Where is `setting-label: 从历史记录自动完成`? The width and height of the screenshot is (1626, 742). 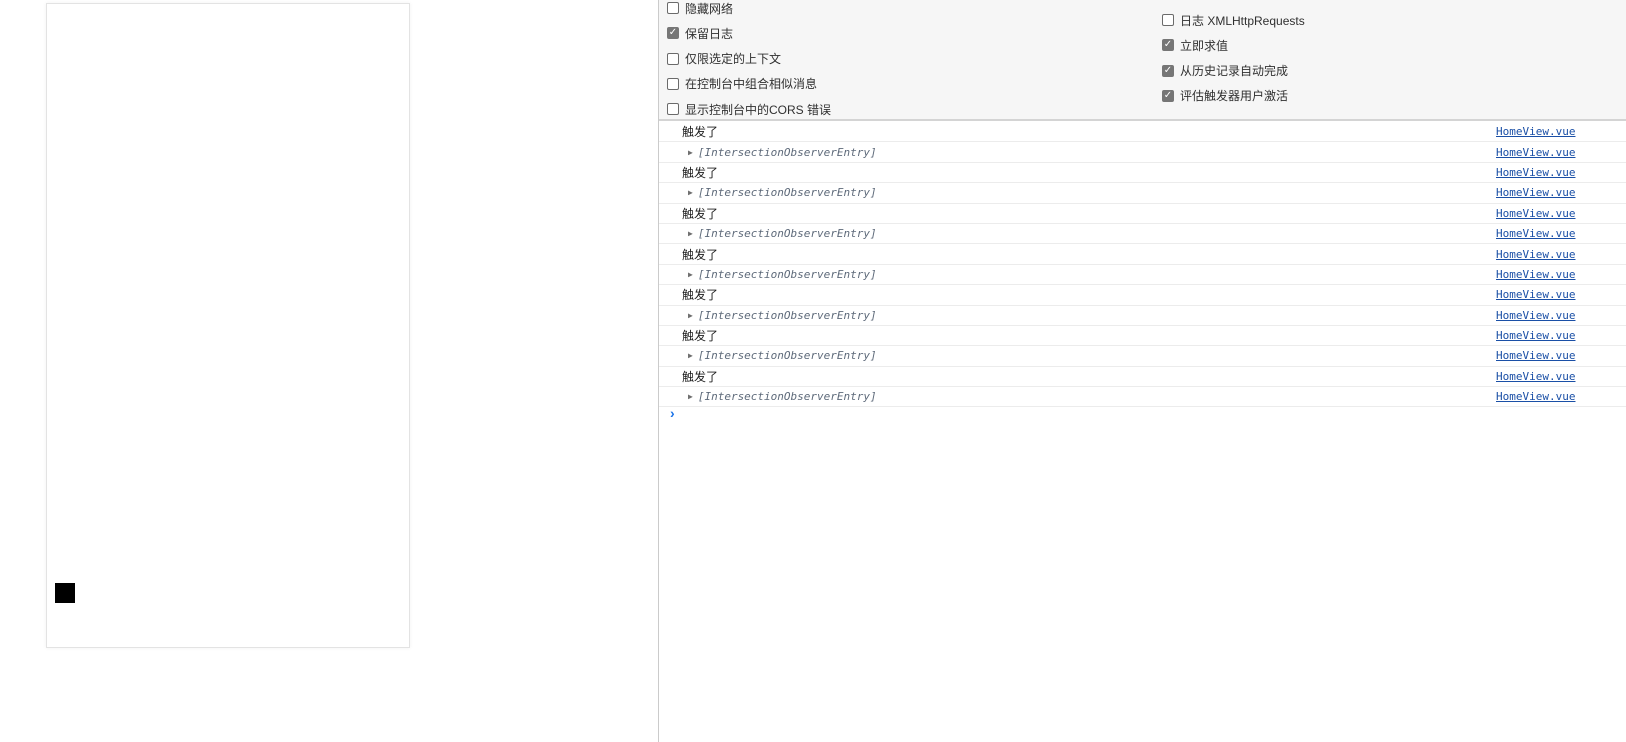 setting-label: 从历史记录自动完成 is located at coordinates (1234, 71).